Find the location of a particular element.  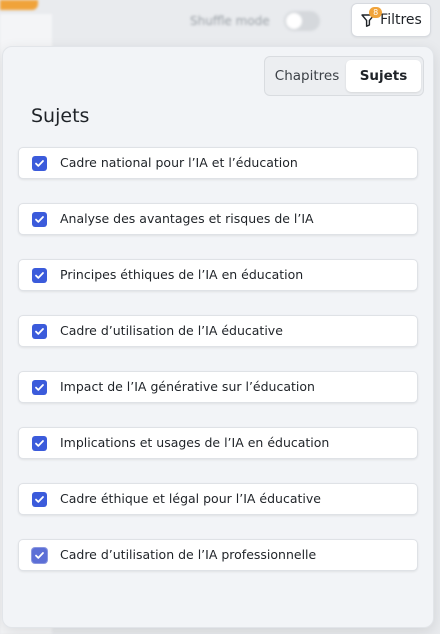

filter-icon: 8 is located at coordinates (371, 17).